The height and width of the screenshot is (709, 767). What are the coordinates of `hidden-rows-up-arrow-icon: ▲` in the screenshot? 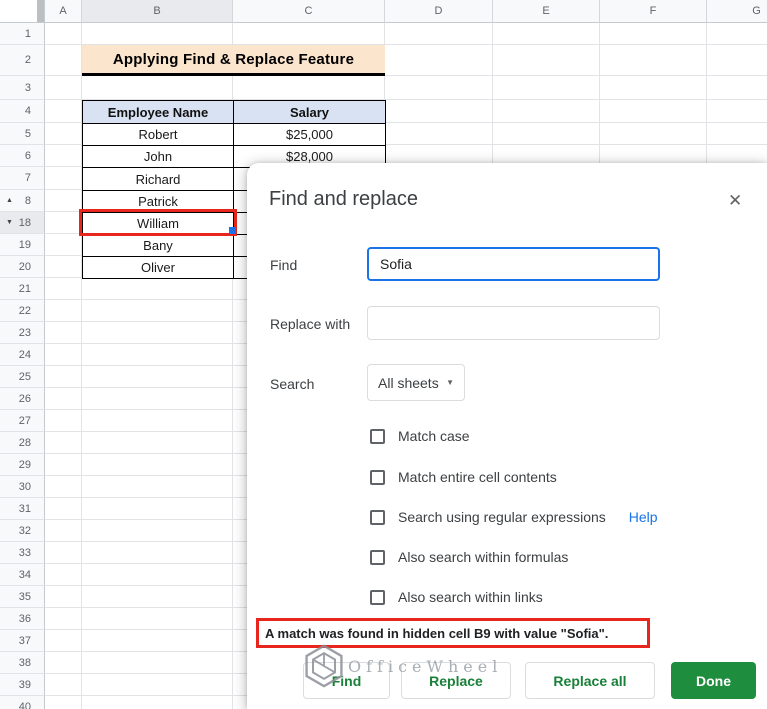 It's located at (9, 200).